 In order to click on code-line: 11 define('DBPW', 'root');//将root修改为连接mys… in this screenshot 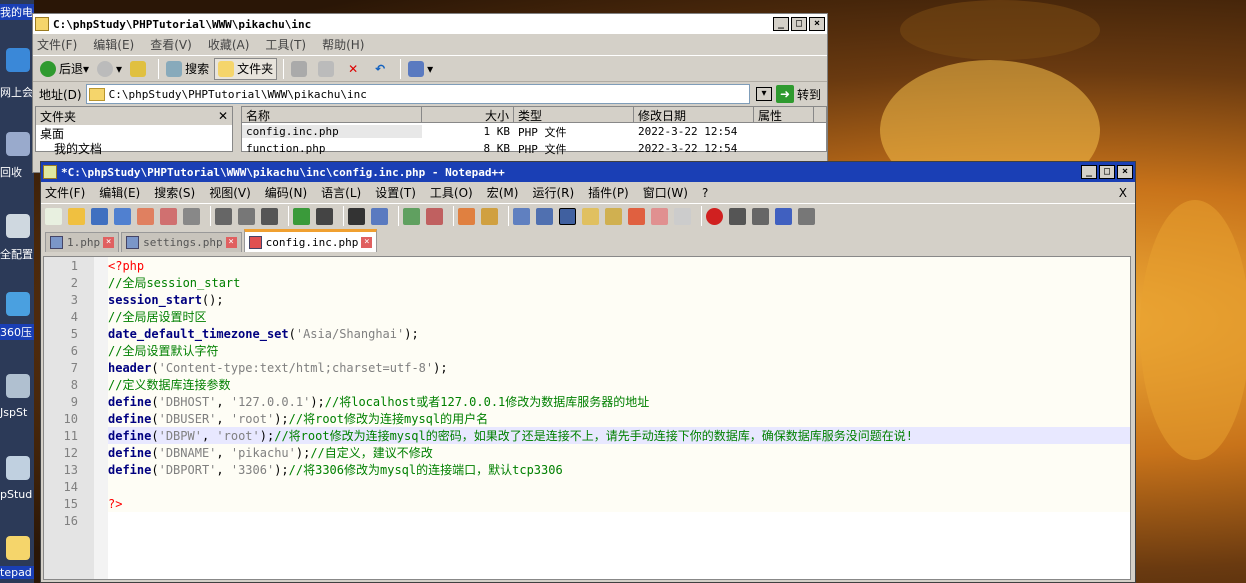, I will do `click(597, 435)`.